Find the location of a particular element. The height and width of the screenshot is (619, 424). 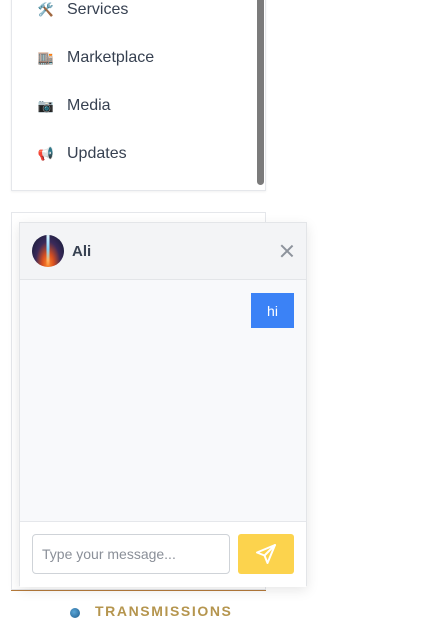

send-button is located at coordinates (266, 554).